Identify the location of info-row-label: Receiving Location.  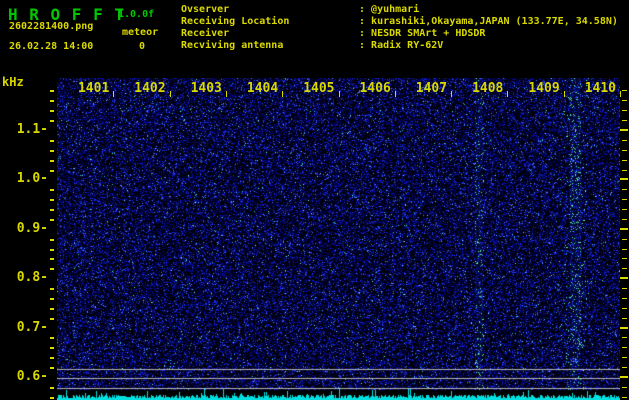
(235, 21).